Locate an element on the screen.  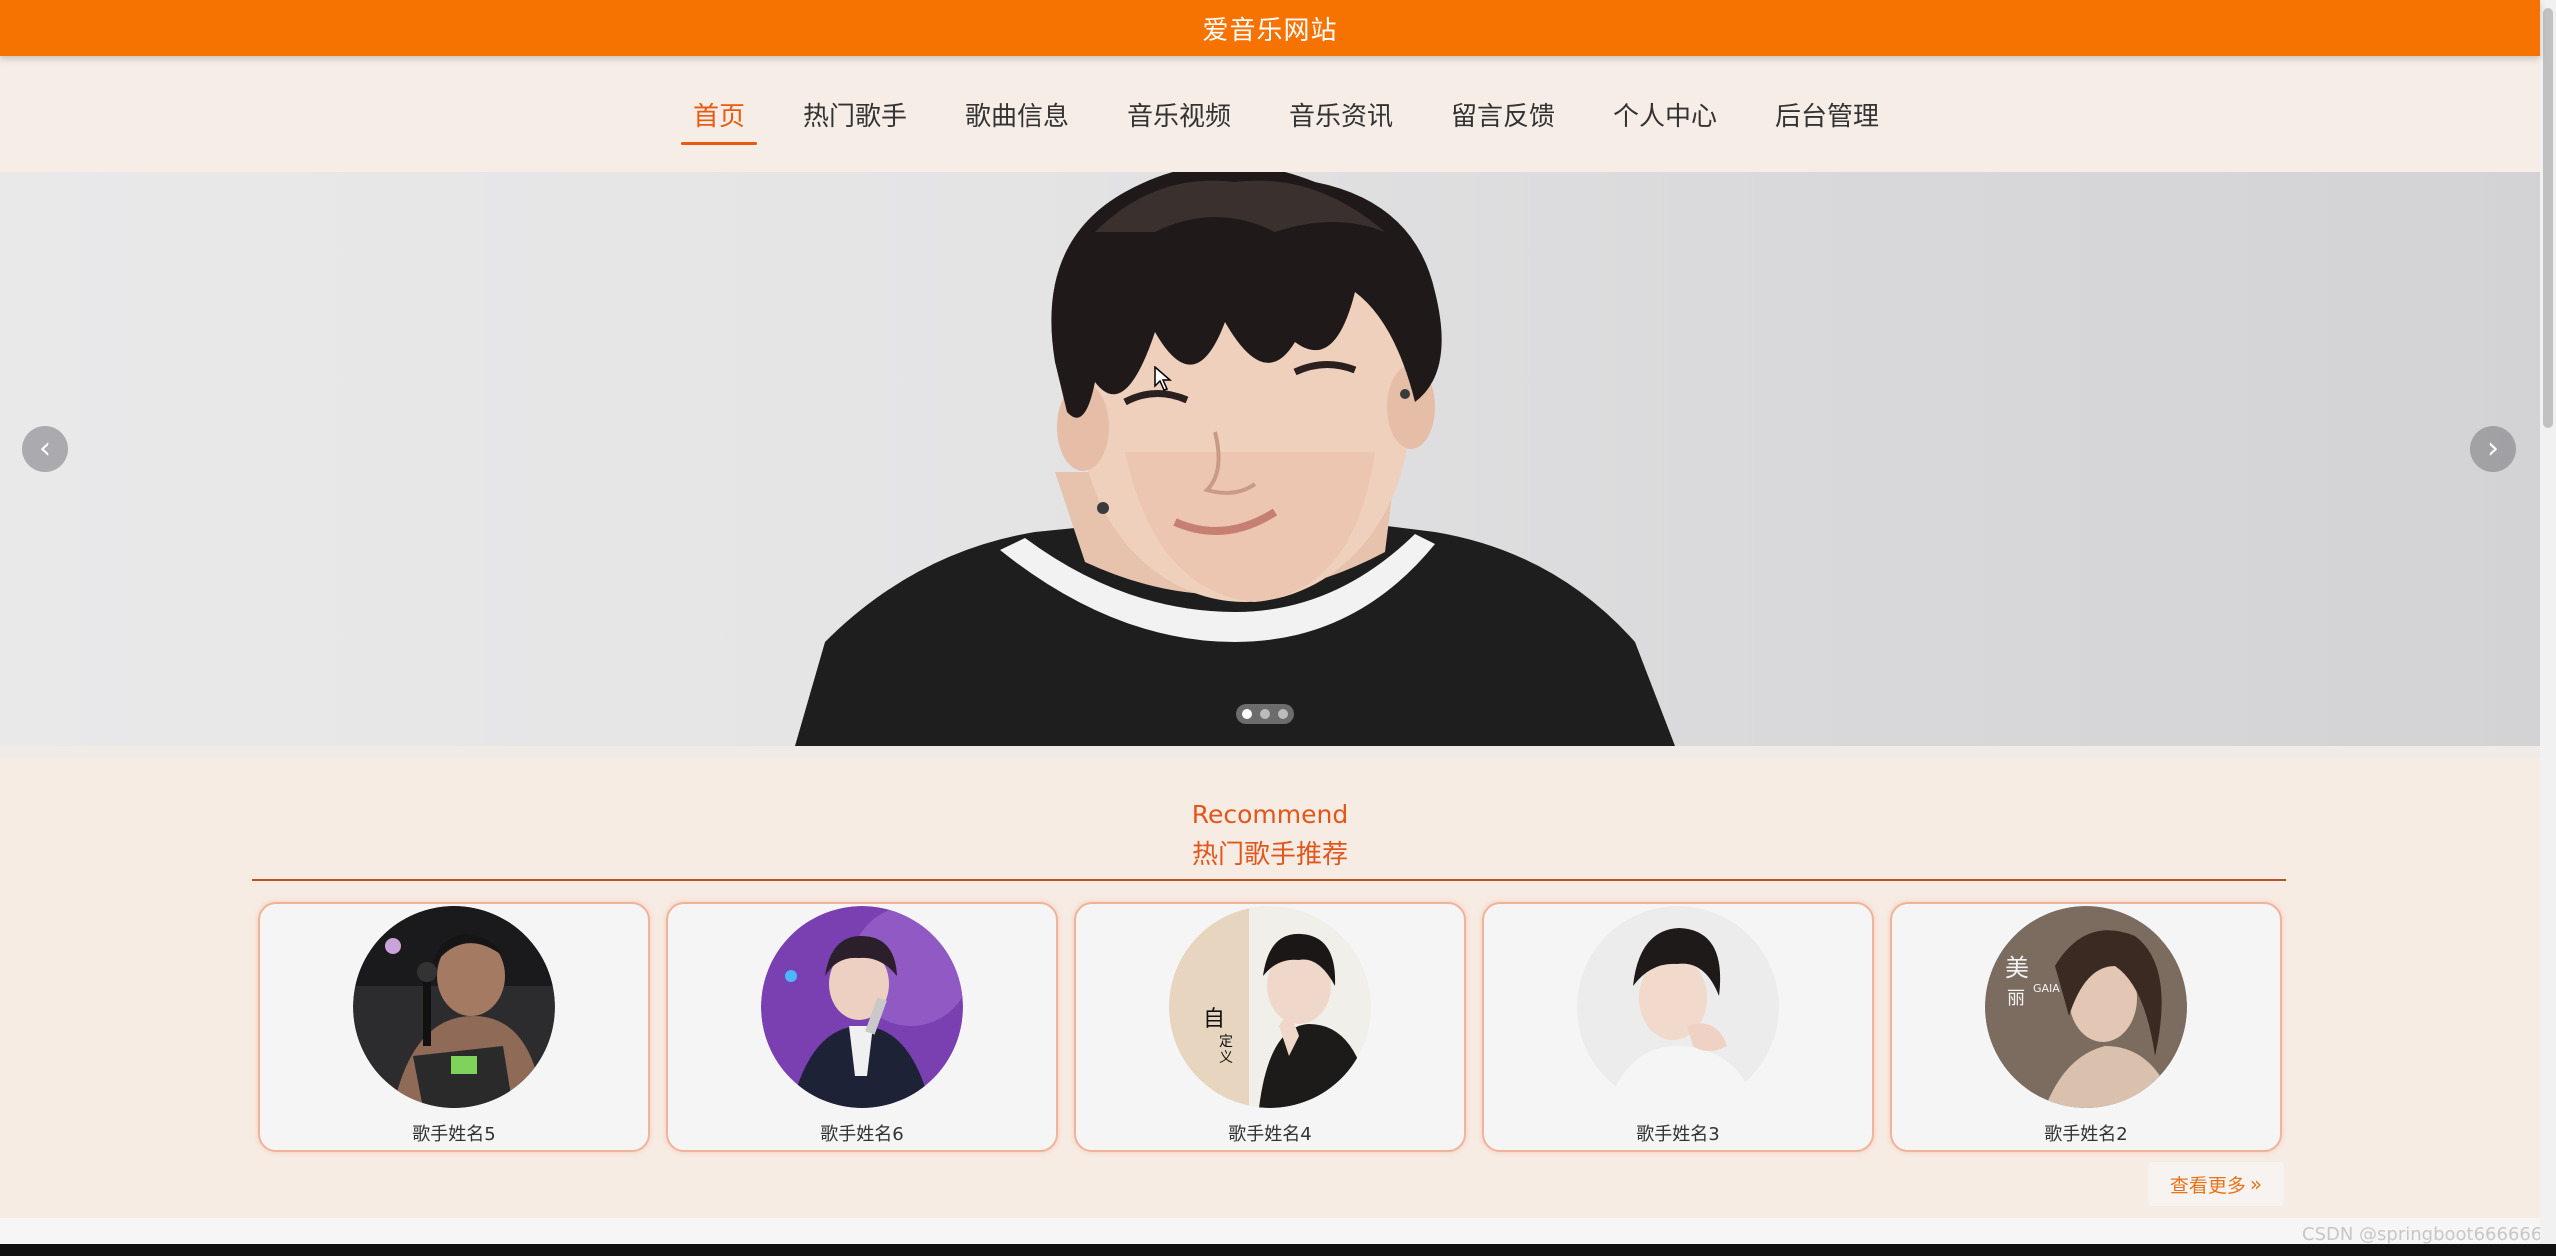
svg-text: 自 is located at coordinates (1214, 1019).